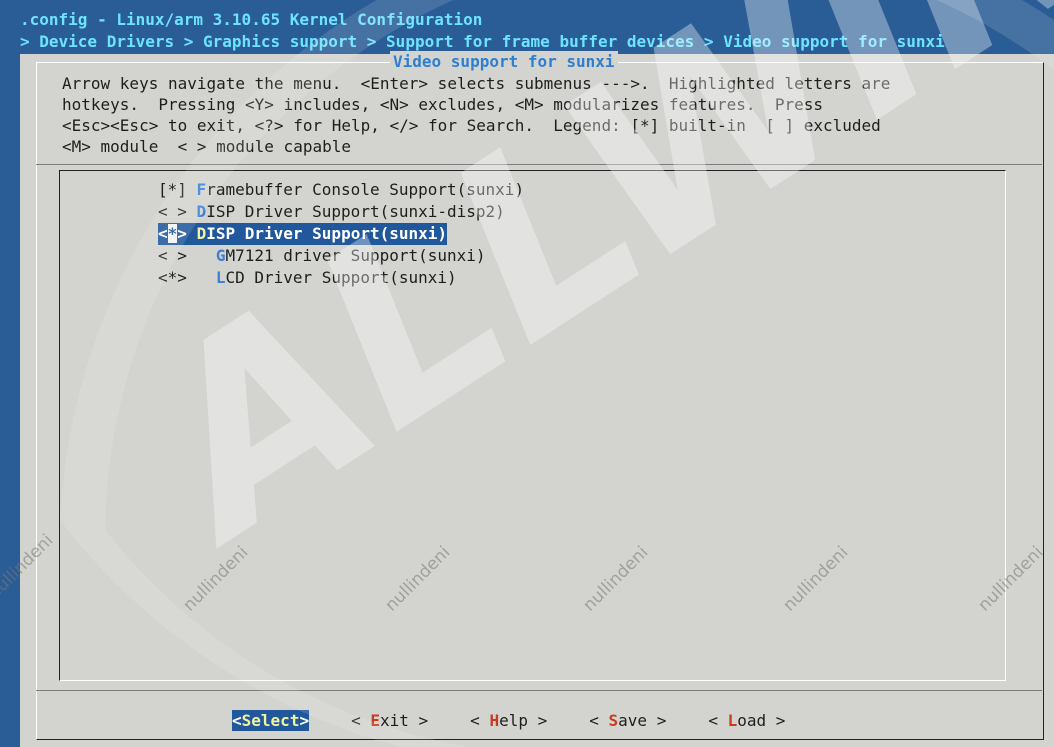 The height and width of the screenshot is (747, 1054). Describe the element at coordinates (201, 189) in the screenshot. I see `menu-item-hotkey: F` at that location.